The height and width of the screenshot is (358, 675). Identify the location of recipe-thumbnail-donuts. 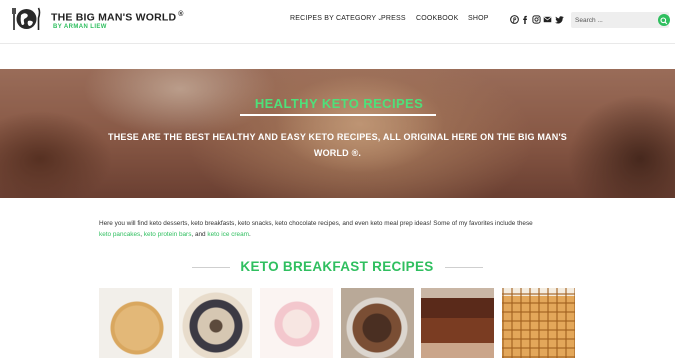
(296, 323).